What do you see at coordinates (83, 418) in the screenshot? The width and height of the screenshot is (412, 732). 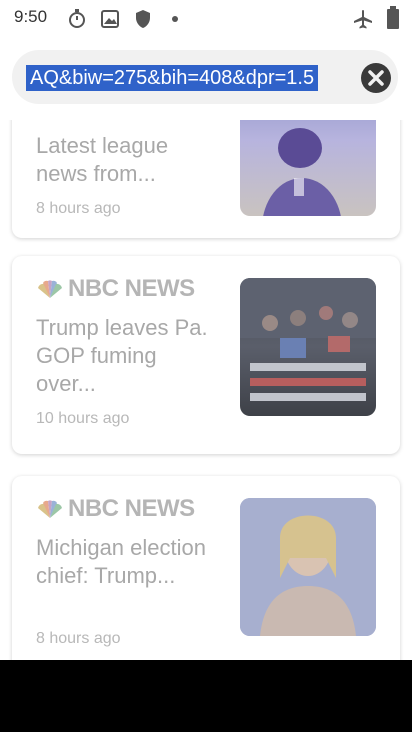 I see `news-time: 10 hours ago` at bounding box center [83, 418].